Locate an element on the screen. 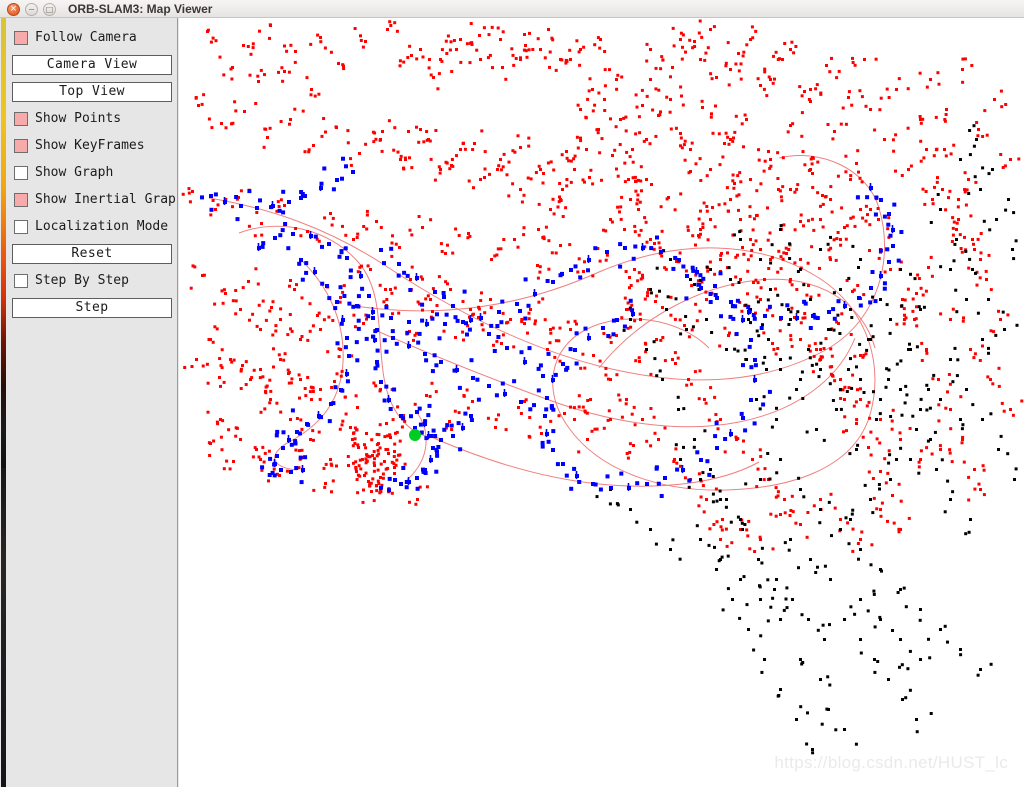 The width and height of the screenshot is (1024, 787). button-top-view: Top View is located at coordinates (91, 92).